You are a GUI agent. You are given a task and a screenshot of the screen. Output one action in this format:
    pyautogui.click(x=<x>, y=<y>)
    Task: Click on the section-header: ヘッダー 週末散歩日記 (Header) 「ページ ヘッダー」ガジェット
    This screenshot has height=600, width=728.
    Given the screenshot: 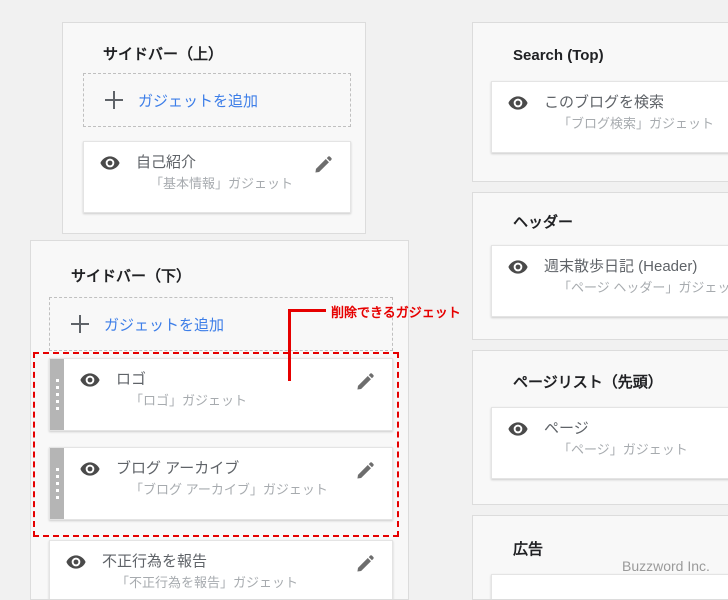 What is the action you would take?
    pyautogui.click(x=600, y=266)
    